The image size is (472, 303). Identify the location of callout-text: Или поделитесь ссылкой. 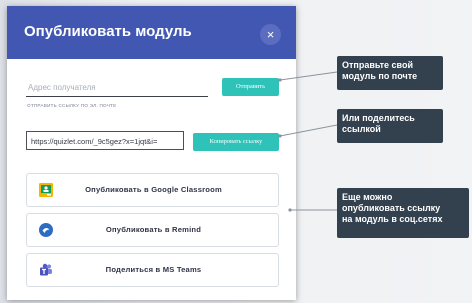
(378, 123).